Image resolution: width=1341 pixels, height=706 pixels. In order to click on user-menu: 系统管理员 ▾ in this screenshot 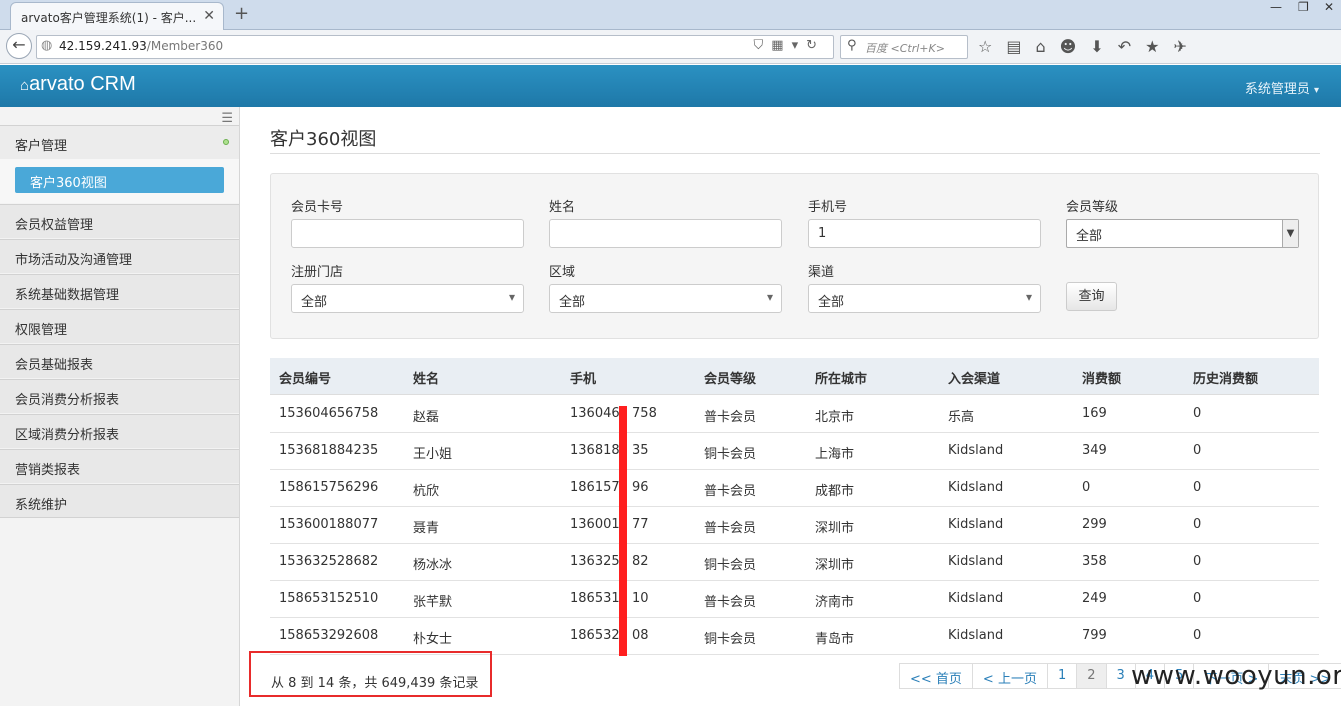, I will do `click(1282, 87)`.